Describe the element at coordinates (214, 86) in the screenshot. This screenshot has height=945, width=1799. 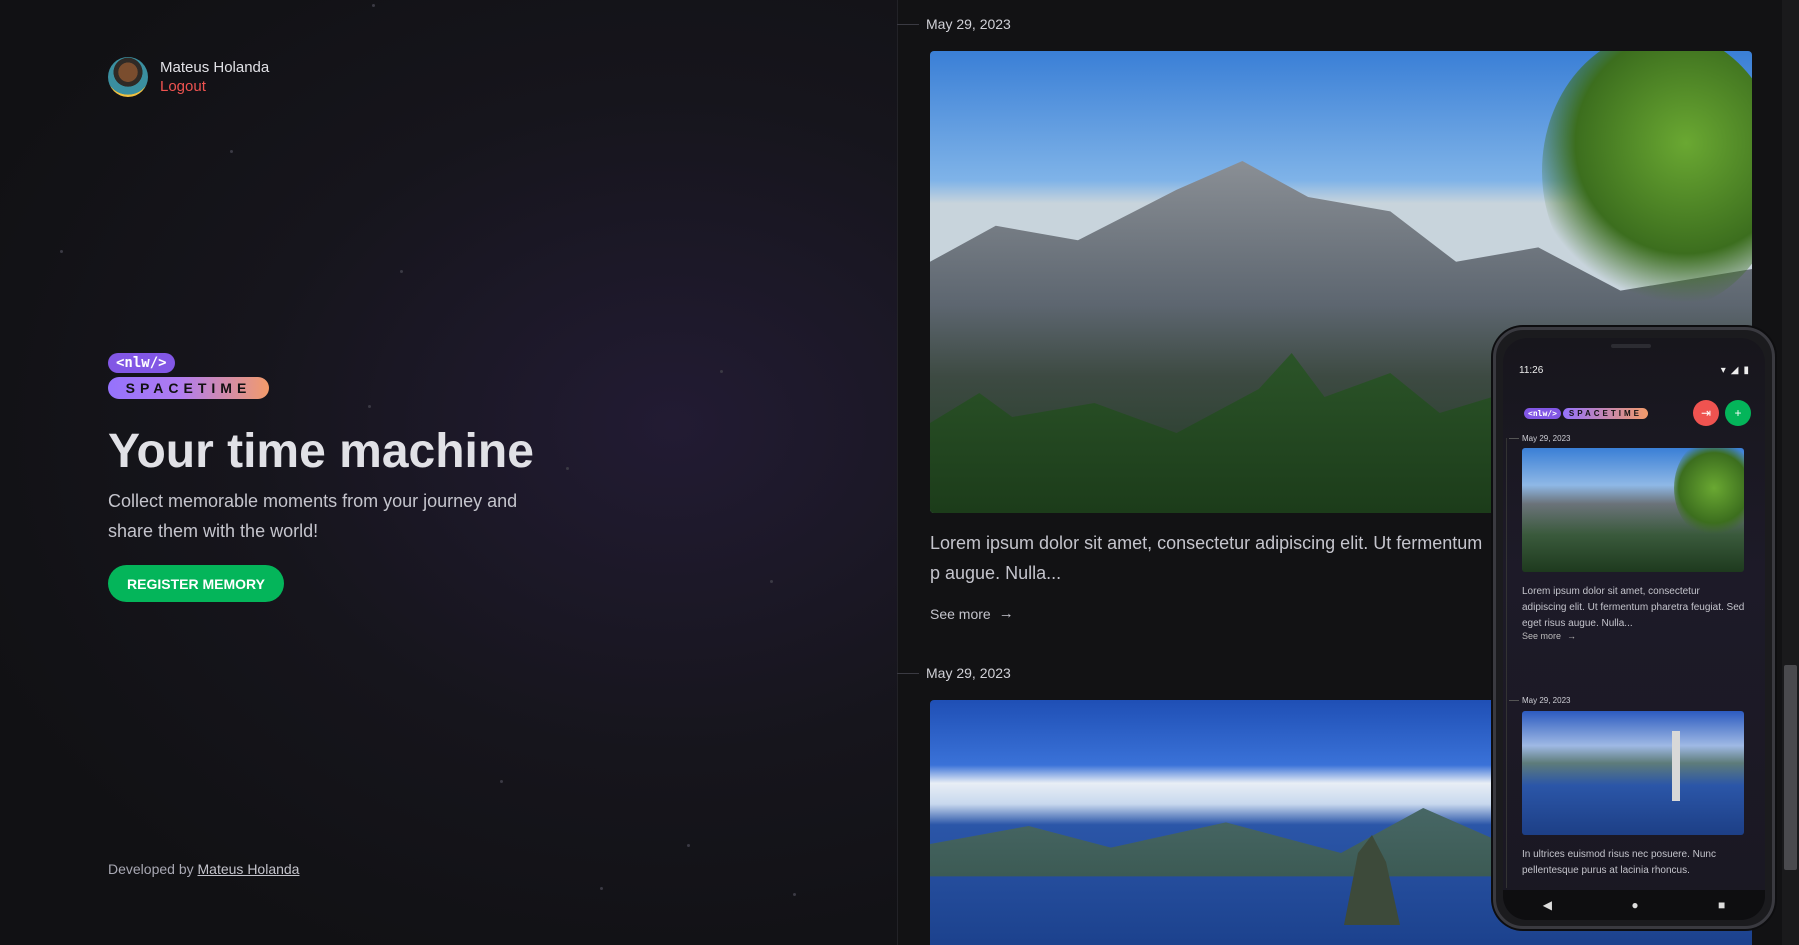
I see `logout-link: Logout` at that location.